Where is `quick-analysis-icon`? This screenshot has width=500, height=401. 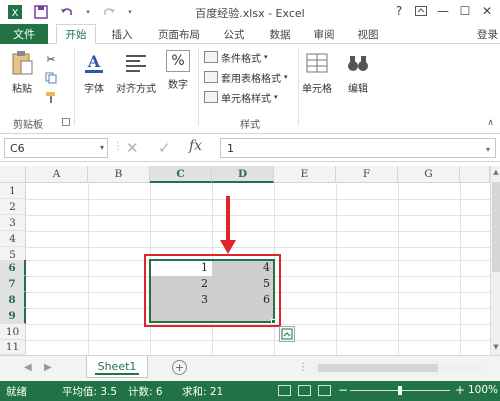
quick-analysis-icon is located at coordinates (287, 334).